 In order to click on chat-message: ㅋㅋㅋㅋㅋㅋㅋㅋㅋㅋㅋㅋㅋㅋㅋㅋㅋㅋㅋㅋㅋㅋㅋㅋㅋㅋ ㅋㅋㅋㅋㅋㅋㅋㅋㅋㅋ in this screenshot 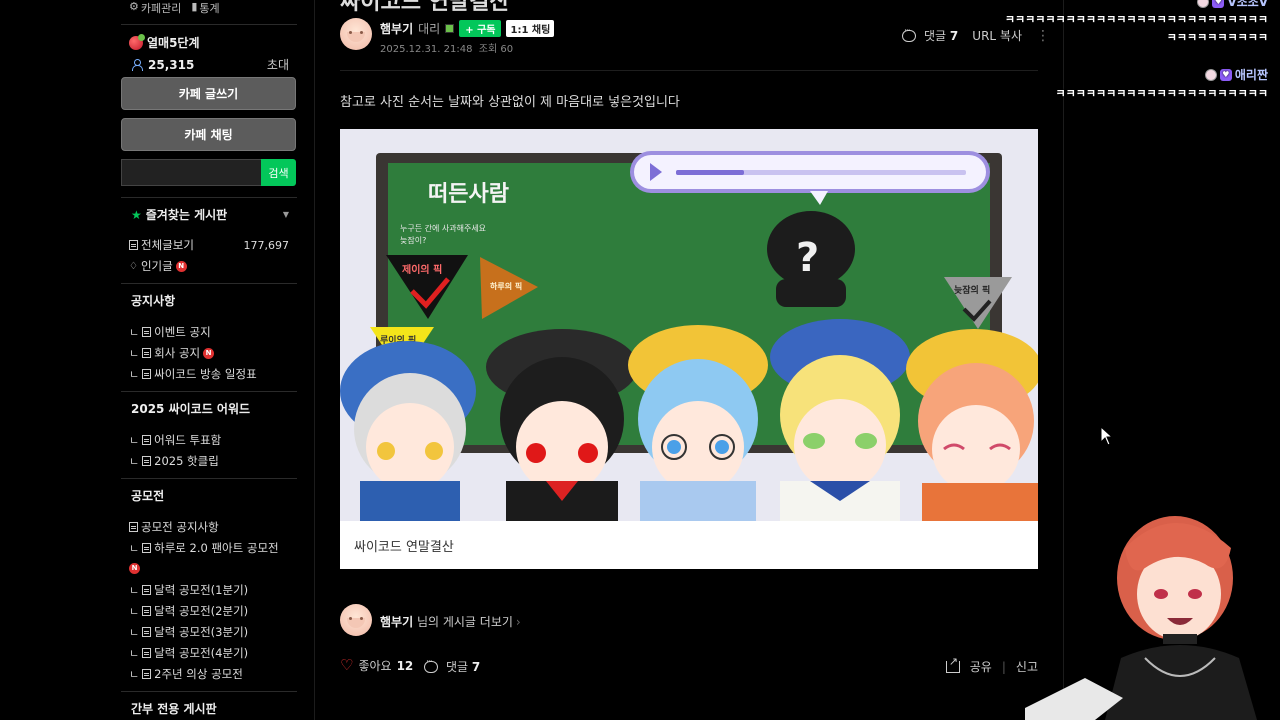, I will do `click(1136, 28)`.